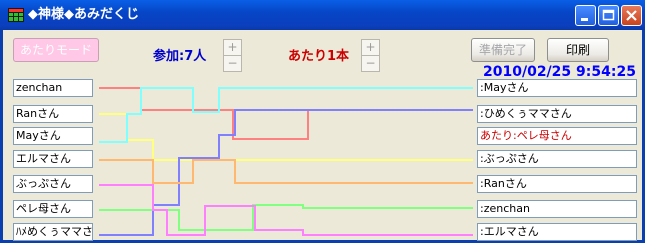 This screenshot has width=645, height=243. Describe the element at coordinates (557, 209) in the screenshot. I see `result-field: :zenchan` at that location.